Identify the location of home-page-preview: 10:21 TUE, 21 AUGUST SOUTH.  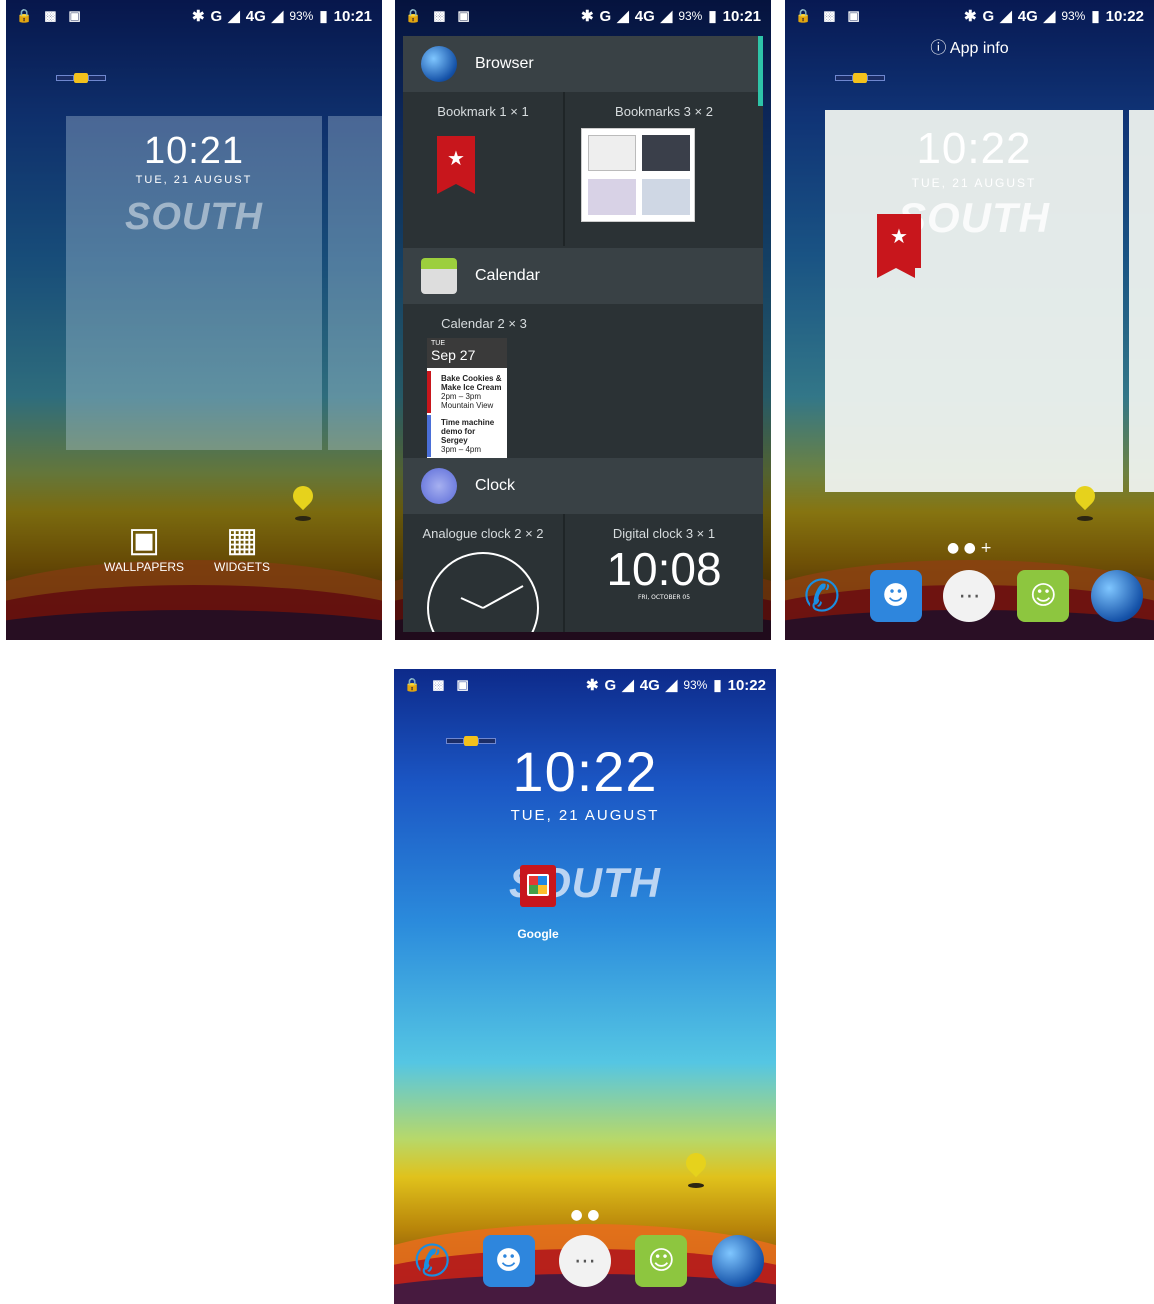
(194, 283).